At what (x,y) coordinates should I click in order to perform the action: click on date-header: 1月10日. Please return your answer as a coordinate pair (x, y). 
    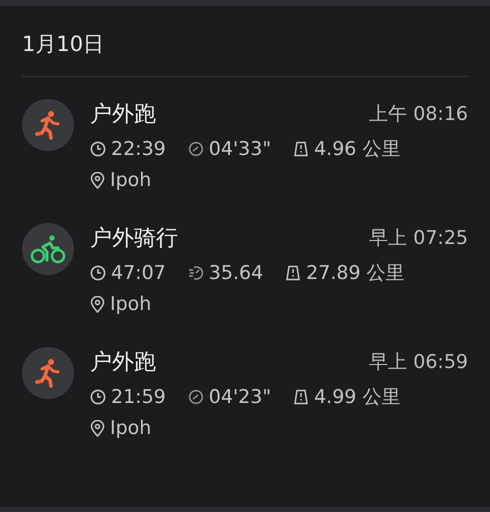
    Looking at the image, I should click on (245, 53).